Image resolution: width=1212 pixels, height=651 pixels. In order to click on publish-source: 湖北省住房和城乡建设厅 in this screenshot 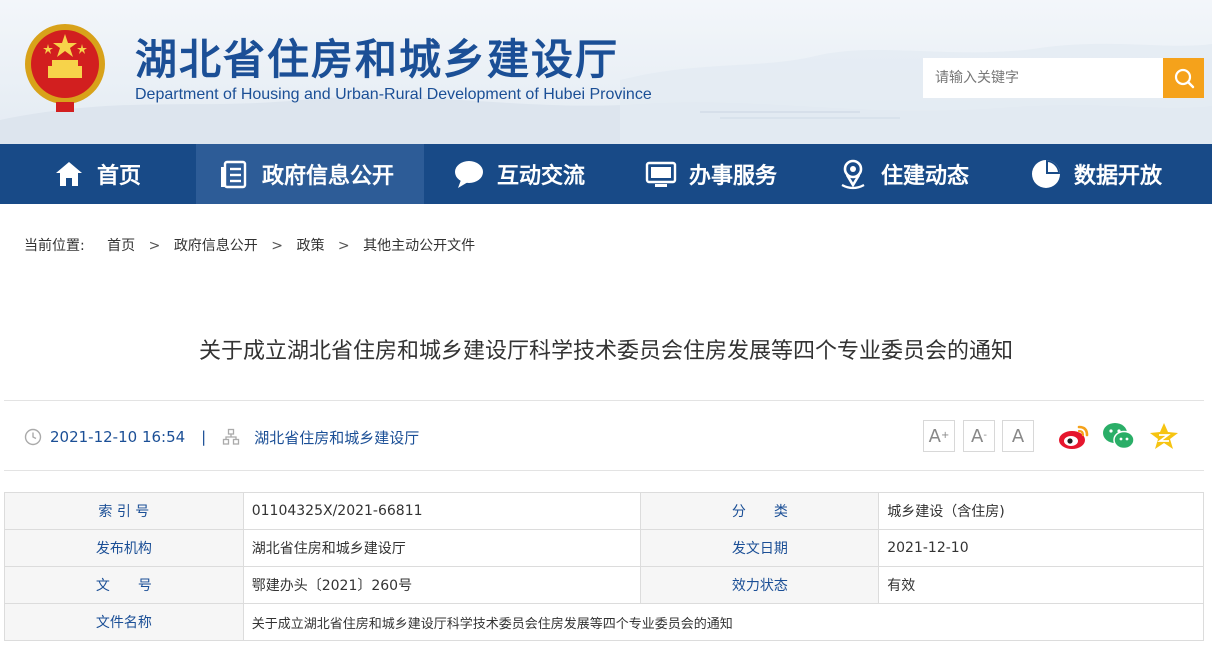, I will do `click(337, 437)`.